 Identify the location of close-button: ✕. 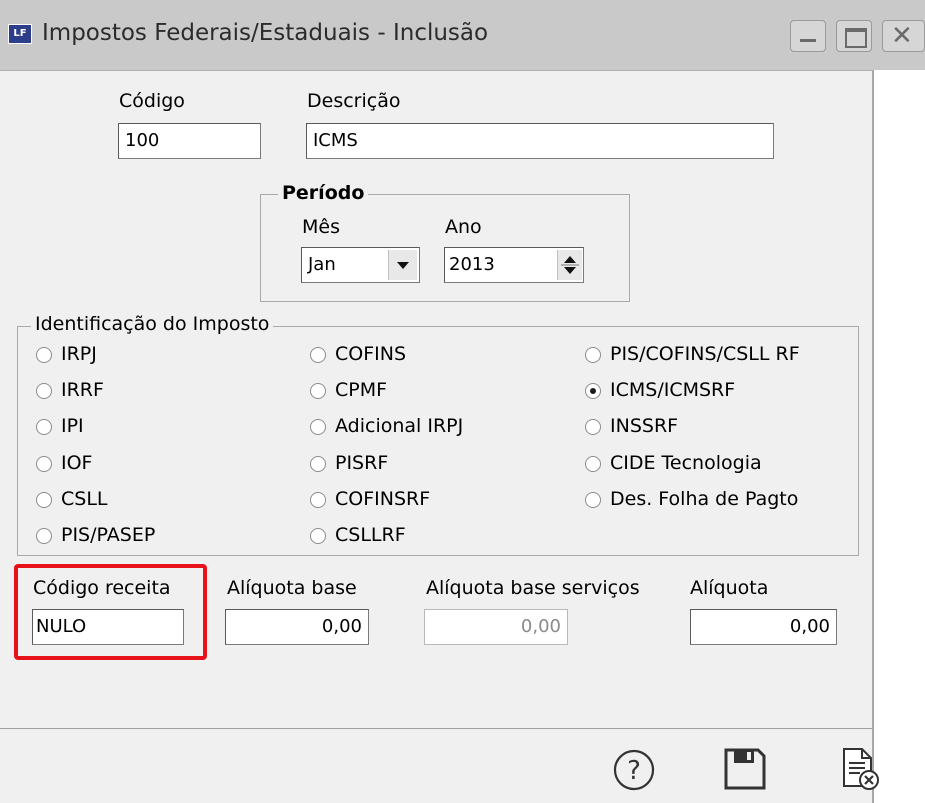
(903, 36).